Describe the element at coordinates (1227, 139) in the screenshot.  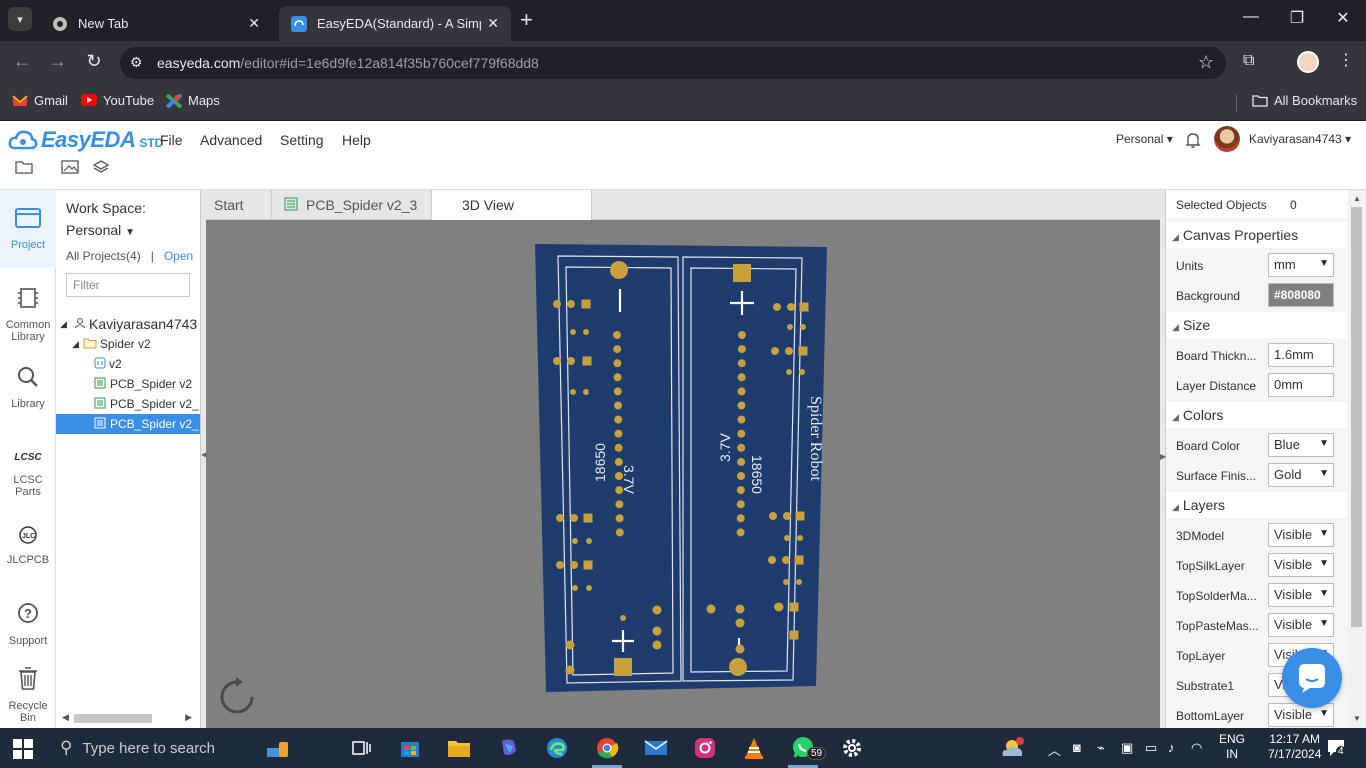
I see `user-avatar` at that location.